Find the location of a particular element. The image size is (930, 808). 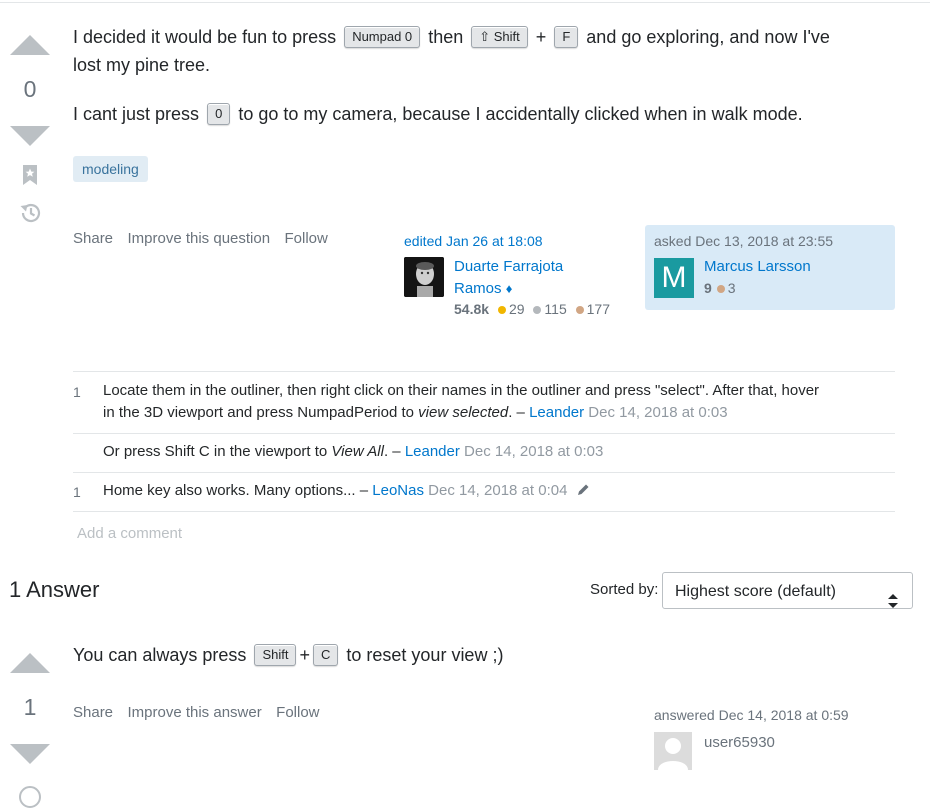

silver-badge-icon is located at coordinates (537, 310).